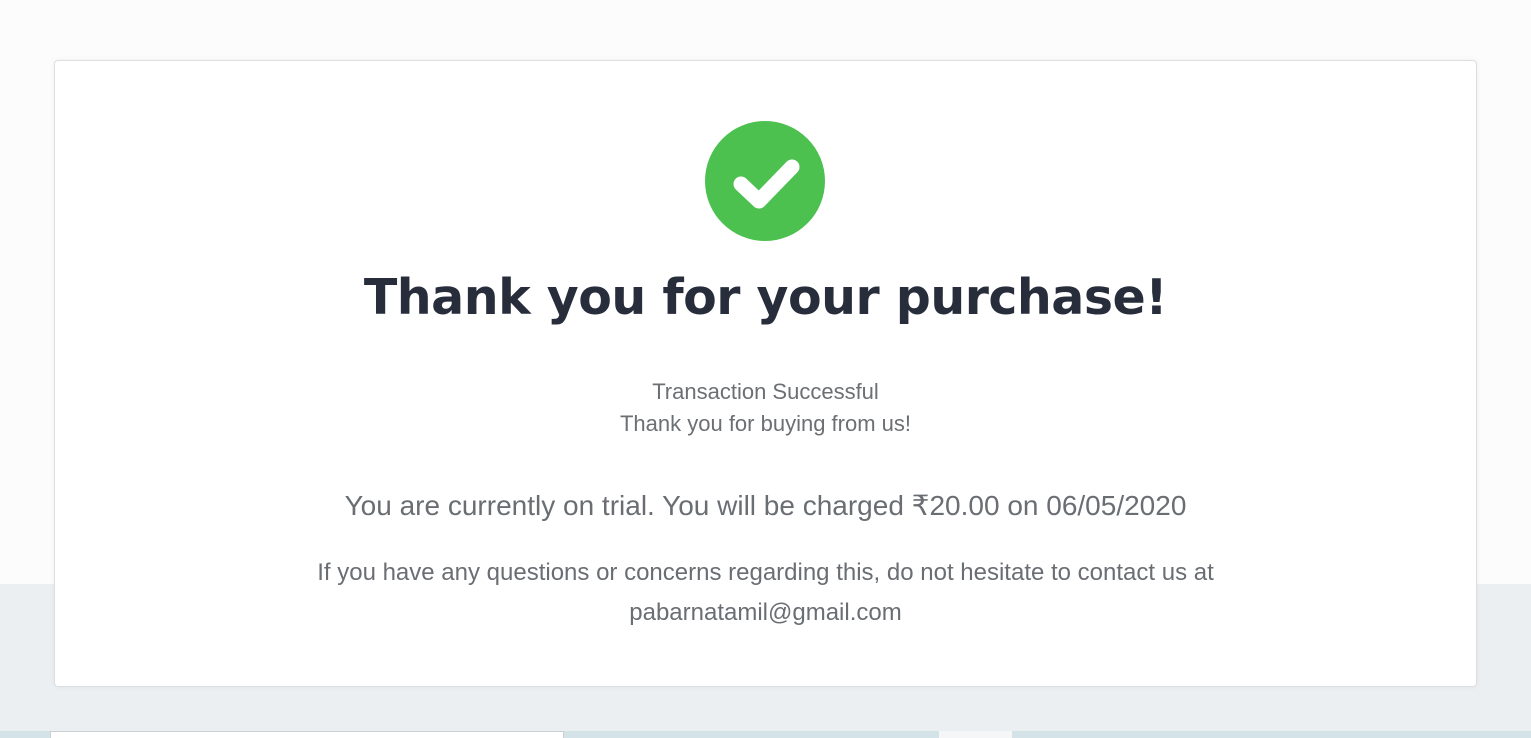 This screenshot has height=738, width=1531. What do you see at coordinates (765, 612) in the screenshot?
I see `contact-email: pabarnatamil@gmail.com` at bounding box center [765, 612].